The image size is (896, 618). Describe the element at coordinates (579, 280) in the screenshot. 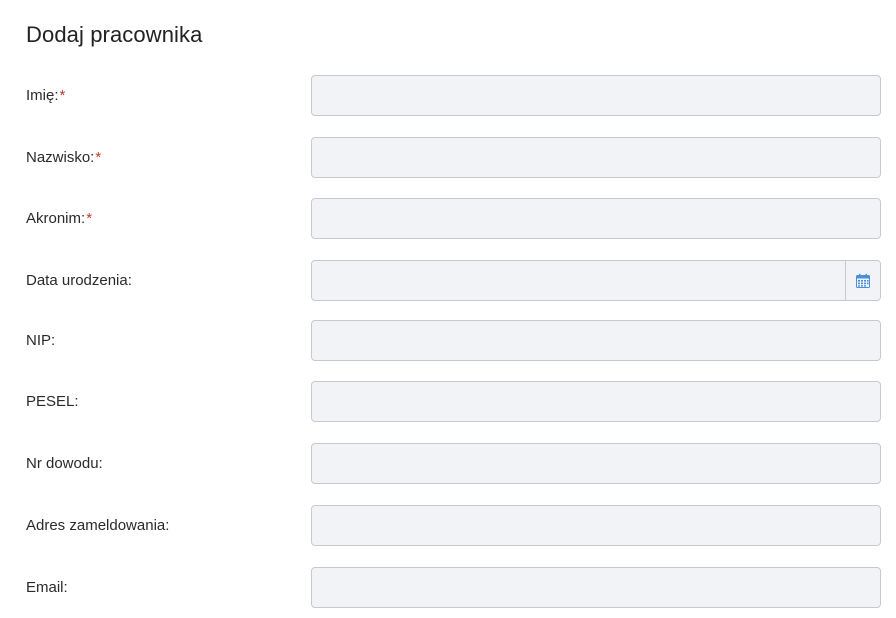

I see `birth-date-input` at that location.